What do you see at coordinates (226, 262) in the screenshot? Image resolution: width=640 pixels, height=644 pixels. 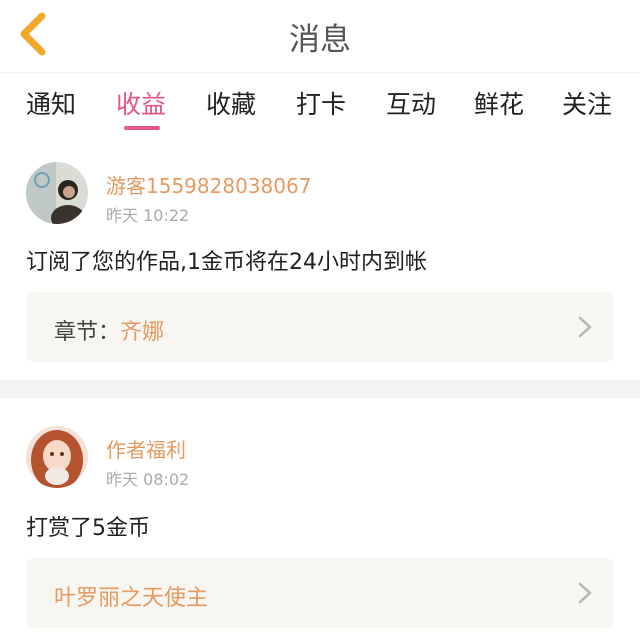 I see `message-text: 订阅了您的作品,1金币将在24小时内到帐` at bounding box center [226, 262].